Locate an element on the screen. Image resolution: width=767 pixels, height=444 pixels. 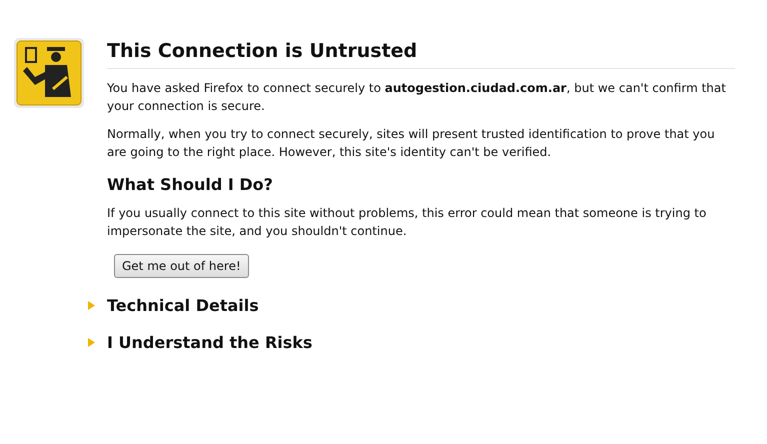
get-me-out-button: Get me out of here! is located at coordinates (181, 266).